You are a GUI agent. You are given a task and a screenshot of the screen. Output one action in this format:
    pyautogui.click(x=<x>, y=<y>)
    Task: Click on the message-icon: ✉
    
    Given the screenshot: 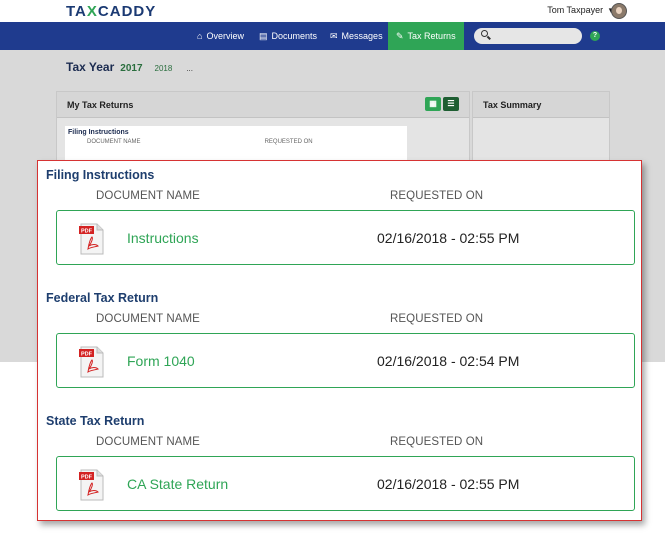 What is the action you would take?
    pyautogui.click(x=334, y=36)
    